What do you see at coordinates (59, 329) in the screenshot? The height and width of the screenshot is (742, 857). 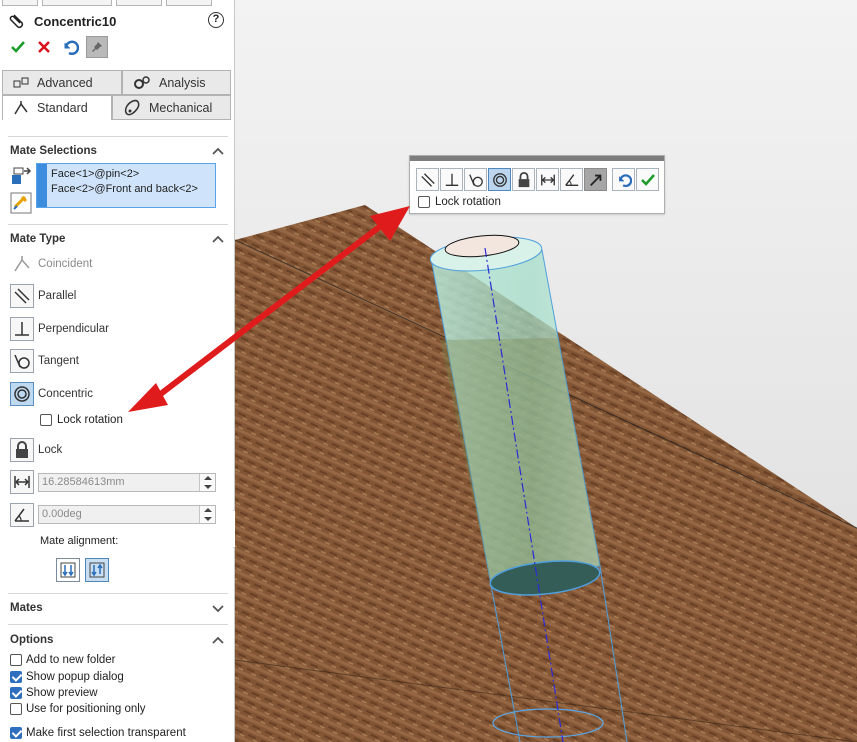 I see `mate-perpendicular: Perpendicular` at bounding box center [59, 329].